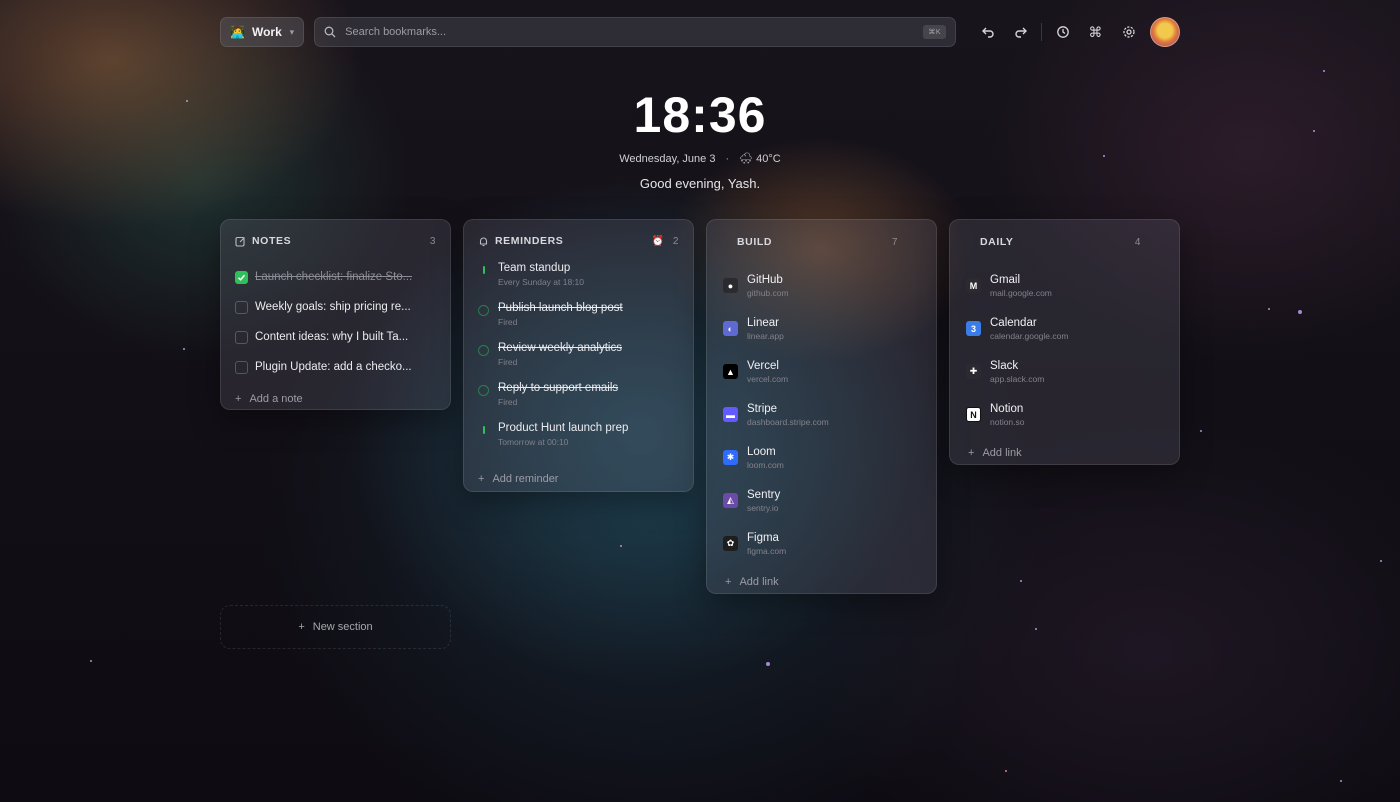  I want to click on add-reminder-button: + Add reminder, so click(578, 479).